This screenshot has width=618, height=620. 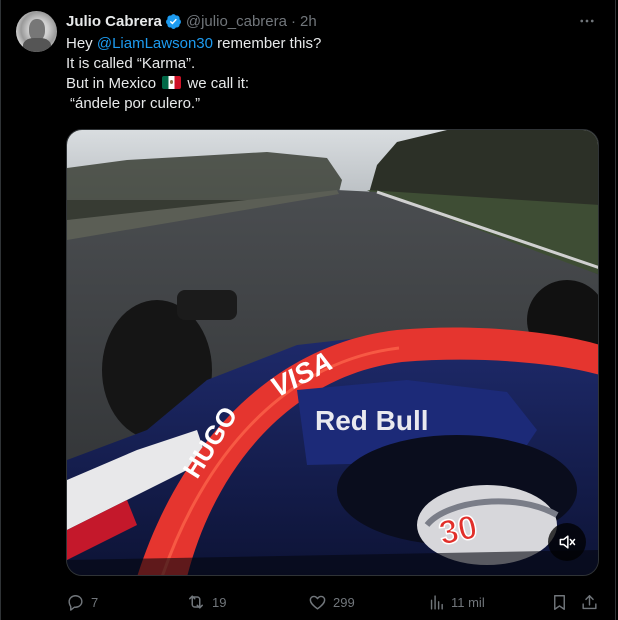 I want to click on tweet-header: Julio Cabrera @julio_cabrera · 2h, so click(x=191, y=21).